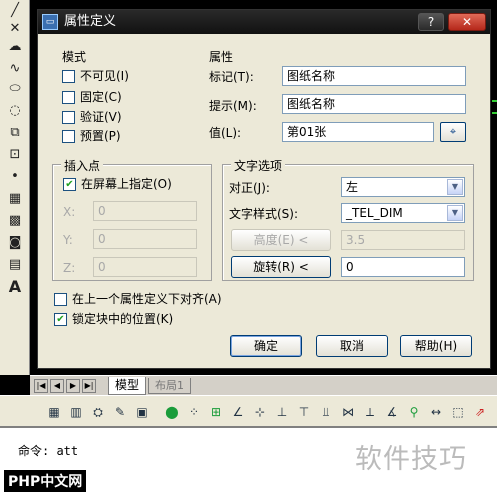  Describe the element at coordinates (127, 386) in the screenshot. I see `tab-model: 模型` at that location.